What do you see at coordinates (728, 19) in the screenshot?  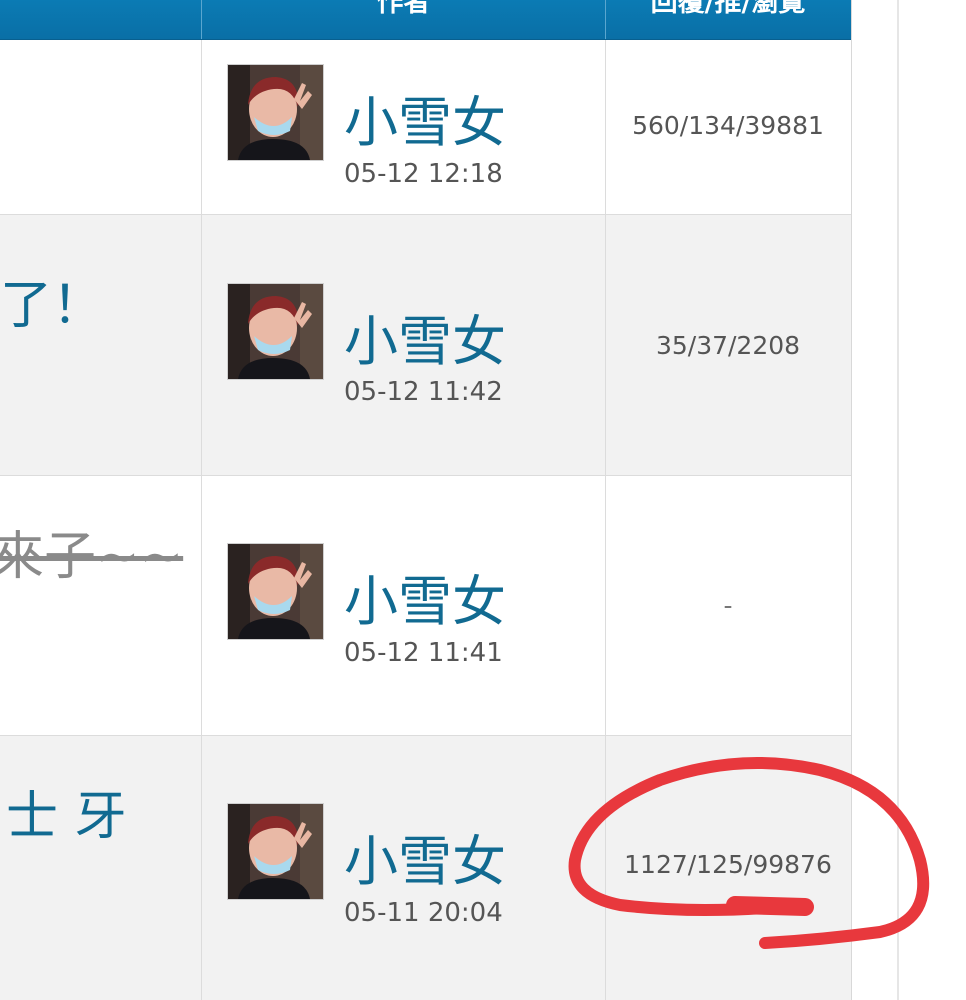 I see `stats-column-header: 回覆/推/瀏覽` at bounding box center [728, 19].